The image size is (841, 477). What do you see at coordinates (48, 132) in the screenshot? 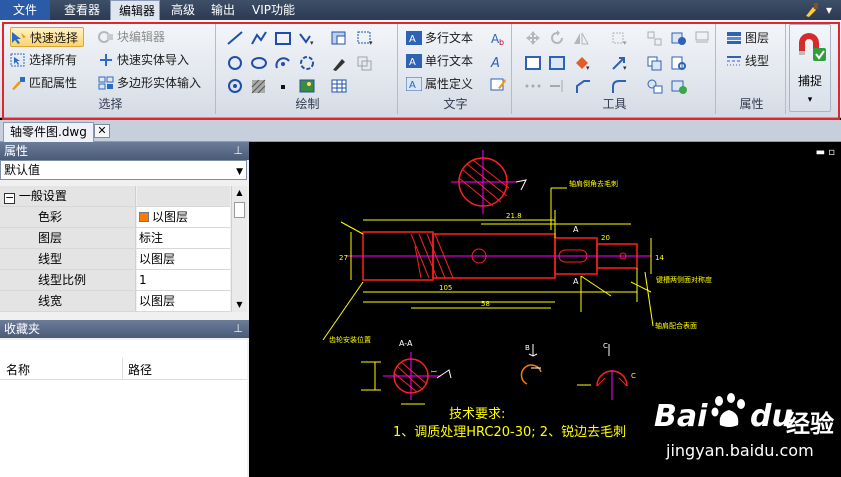
I see `document-tab: 轴零件图.dwg` at bounding box center [48, 132].